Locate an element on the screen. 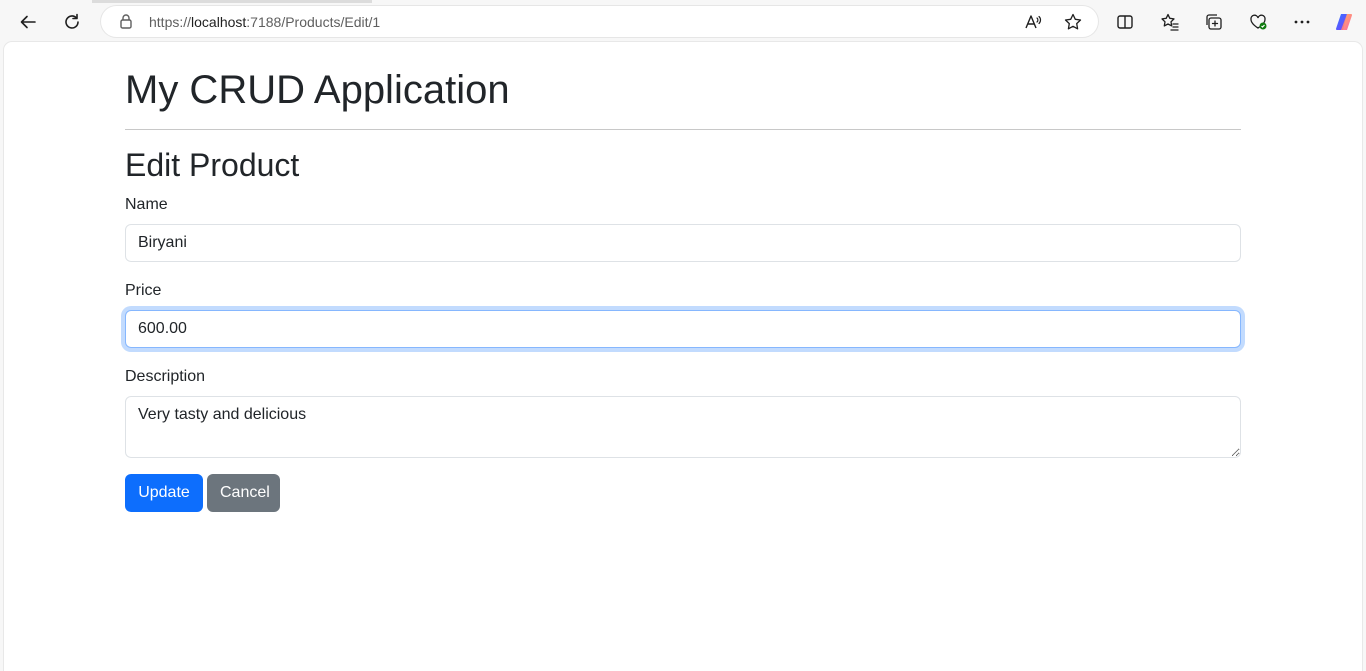 The width and height of the screenshot is (1366, 671). copilot-icon is located at coordinates (1344, 22).